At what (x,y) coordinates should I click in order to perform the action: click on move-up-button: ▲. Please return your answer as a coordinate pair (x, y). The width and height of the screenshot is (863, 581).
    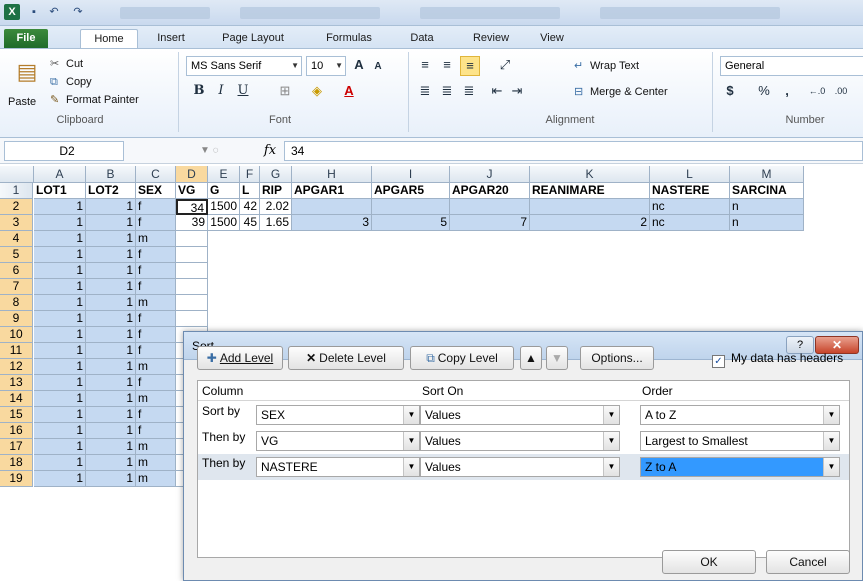
    Looking at the image, I should click on (531, 358).